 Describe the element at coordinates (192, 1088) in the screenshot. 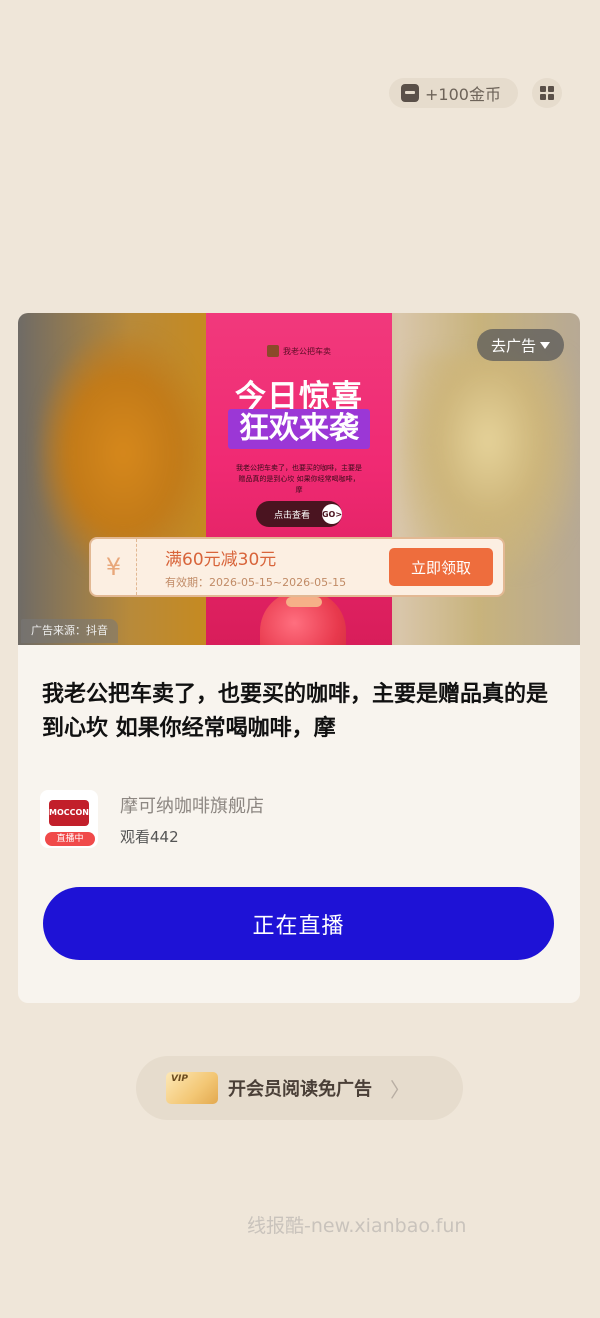

I see `vip-badge-icon: VIP` at that location.